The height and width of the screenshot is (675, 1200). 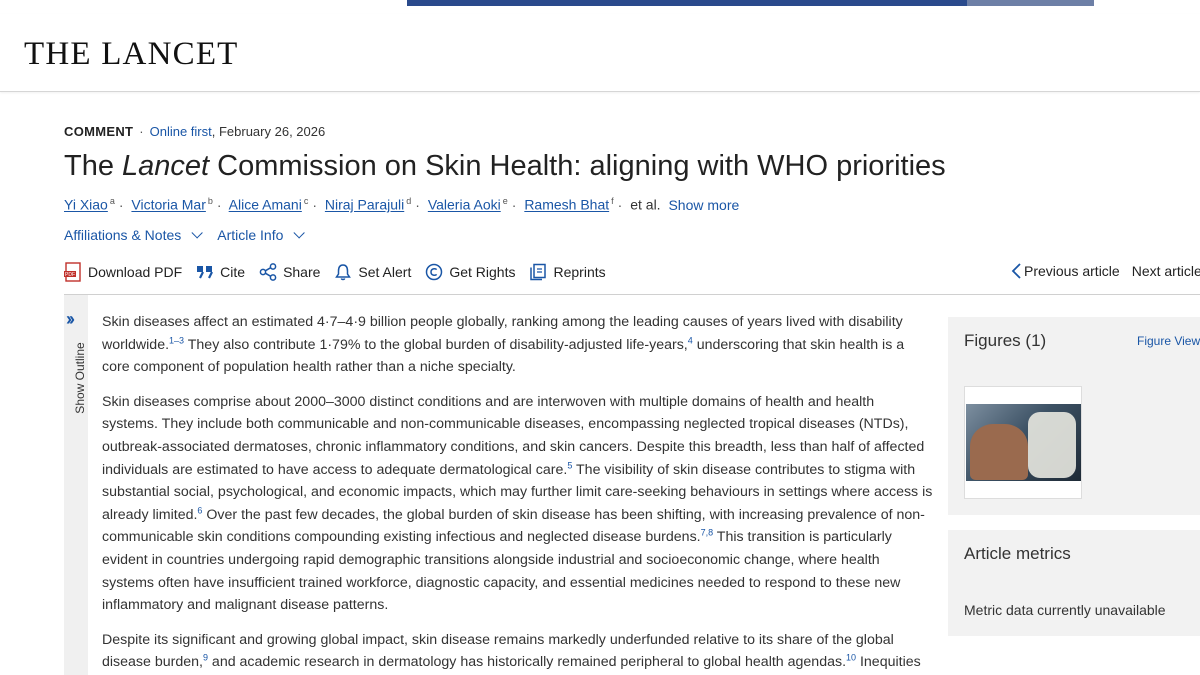 I want to click on affiliations-label: Affiliations & Notes, so click(x=123, y=235).